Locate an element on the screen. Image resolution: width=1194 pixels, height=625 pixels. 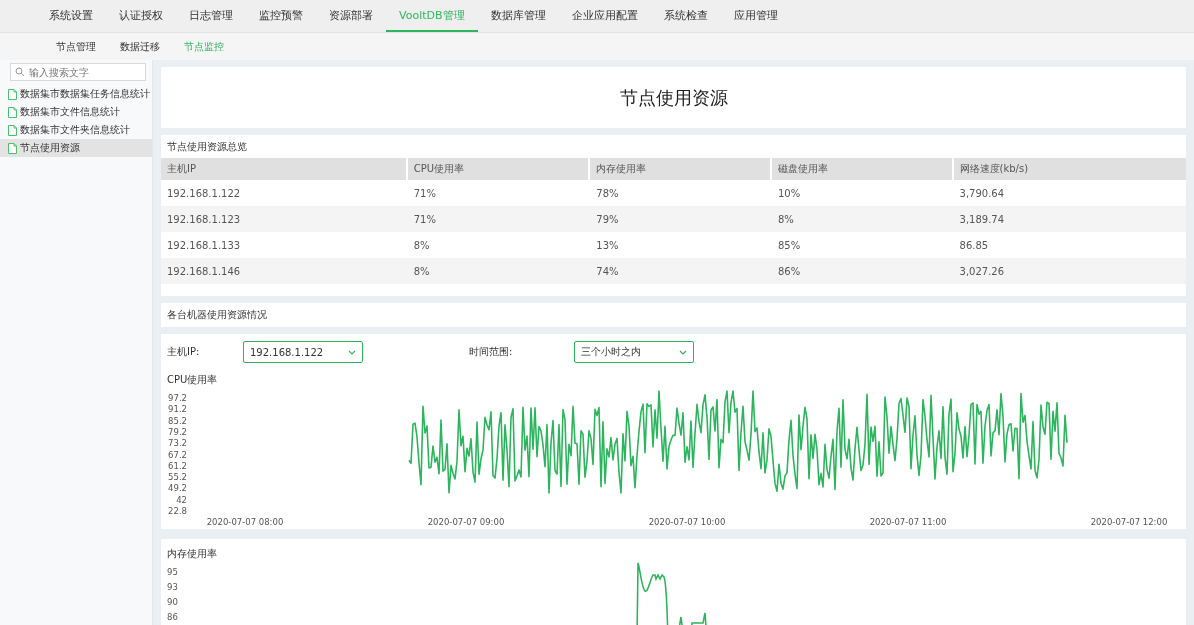
table-cell: 3,189.74 is located at coordinates (1069, 219).